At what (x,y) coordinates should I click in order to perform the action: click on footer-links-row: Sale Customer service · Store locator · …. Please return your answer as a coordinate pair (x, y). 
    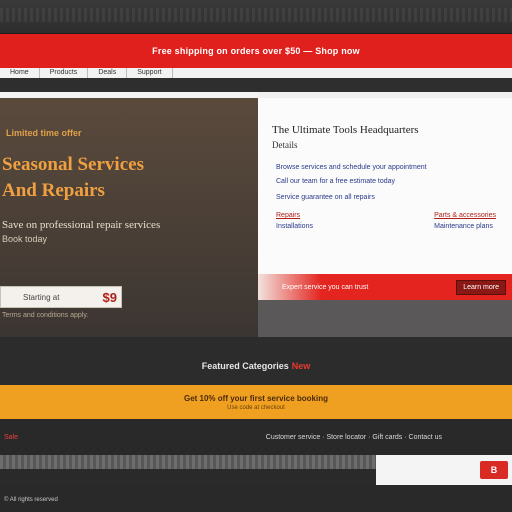
    Looking at the image, I should click on (256, 437).